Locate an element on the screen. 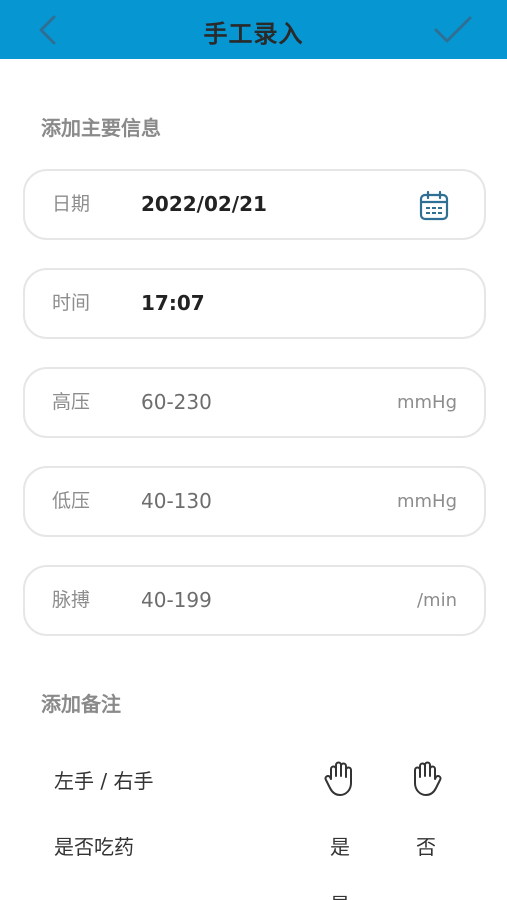  check-icon is located at coordinates (453, 29).